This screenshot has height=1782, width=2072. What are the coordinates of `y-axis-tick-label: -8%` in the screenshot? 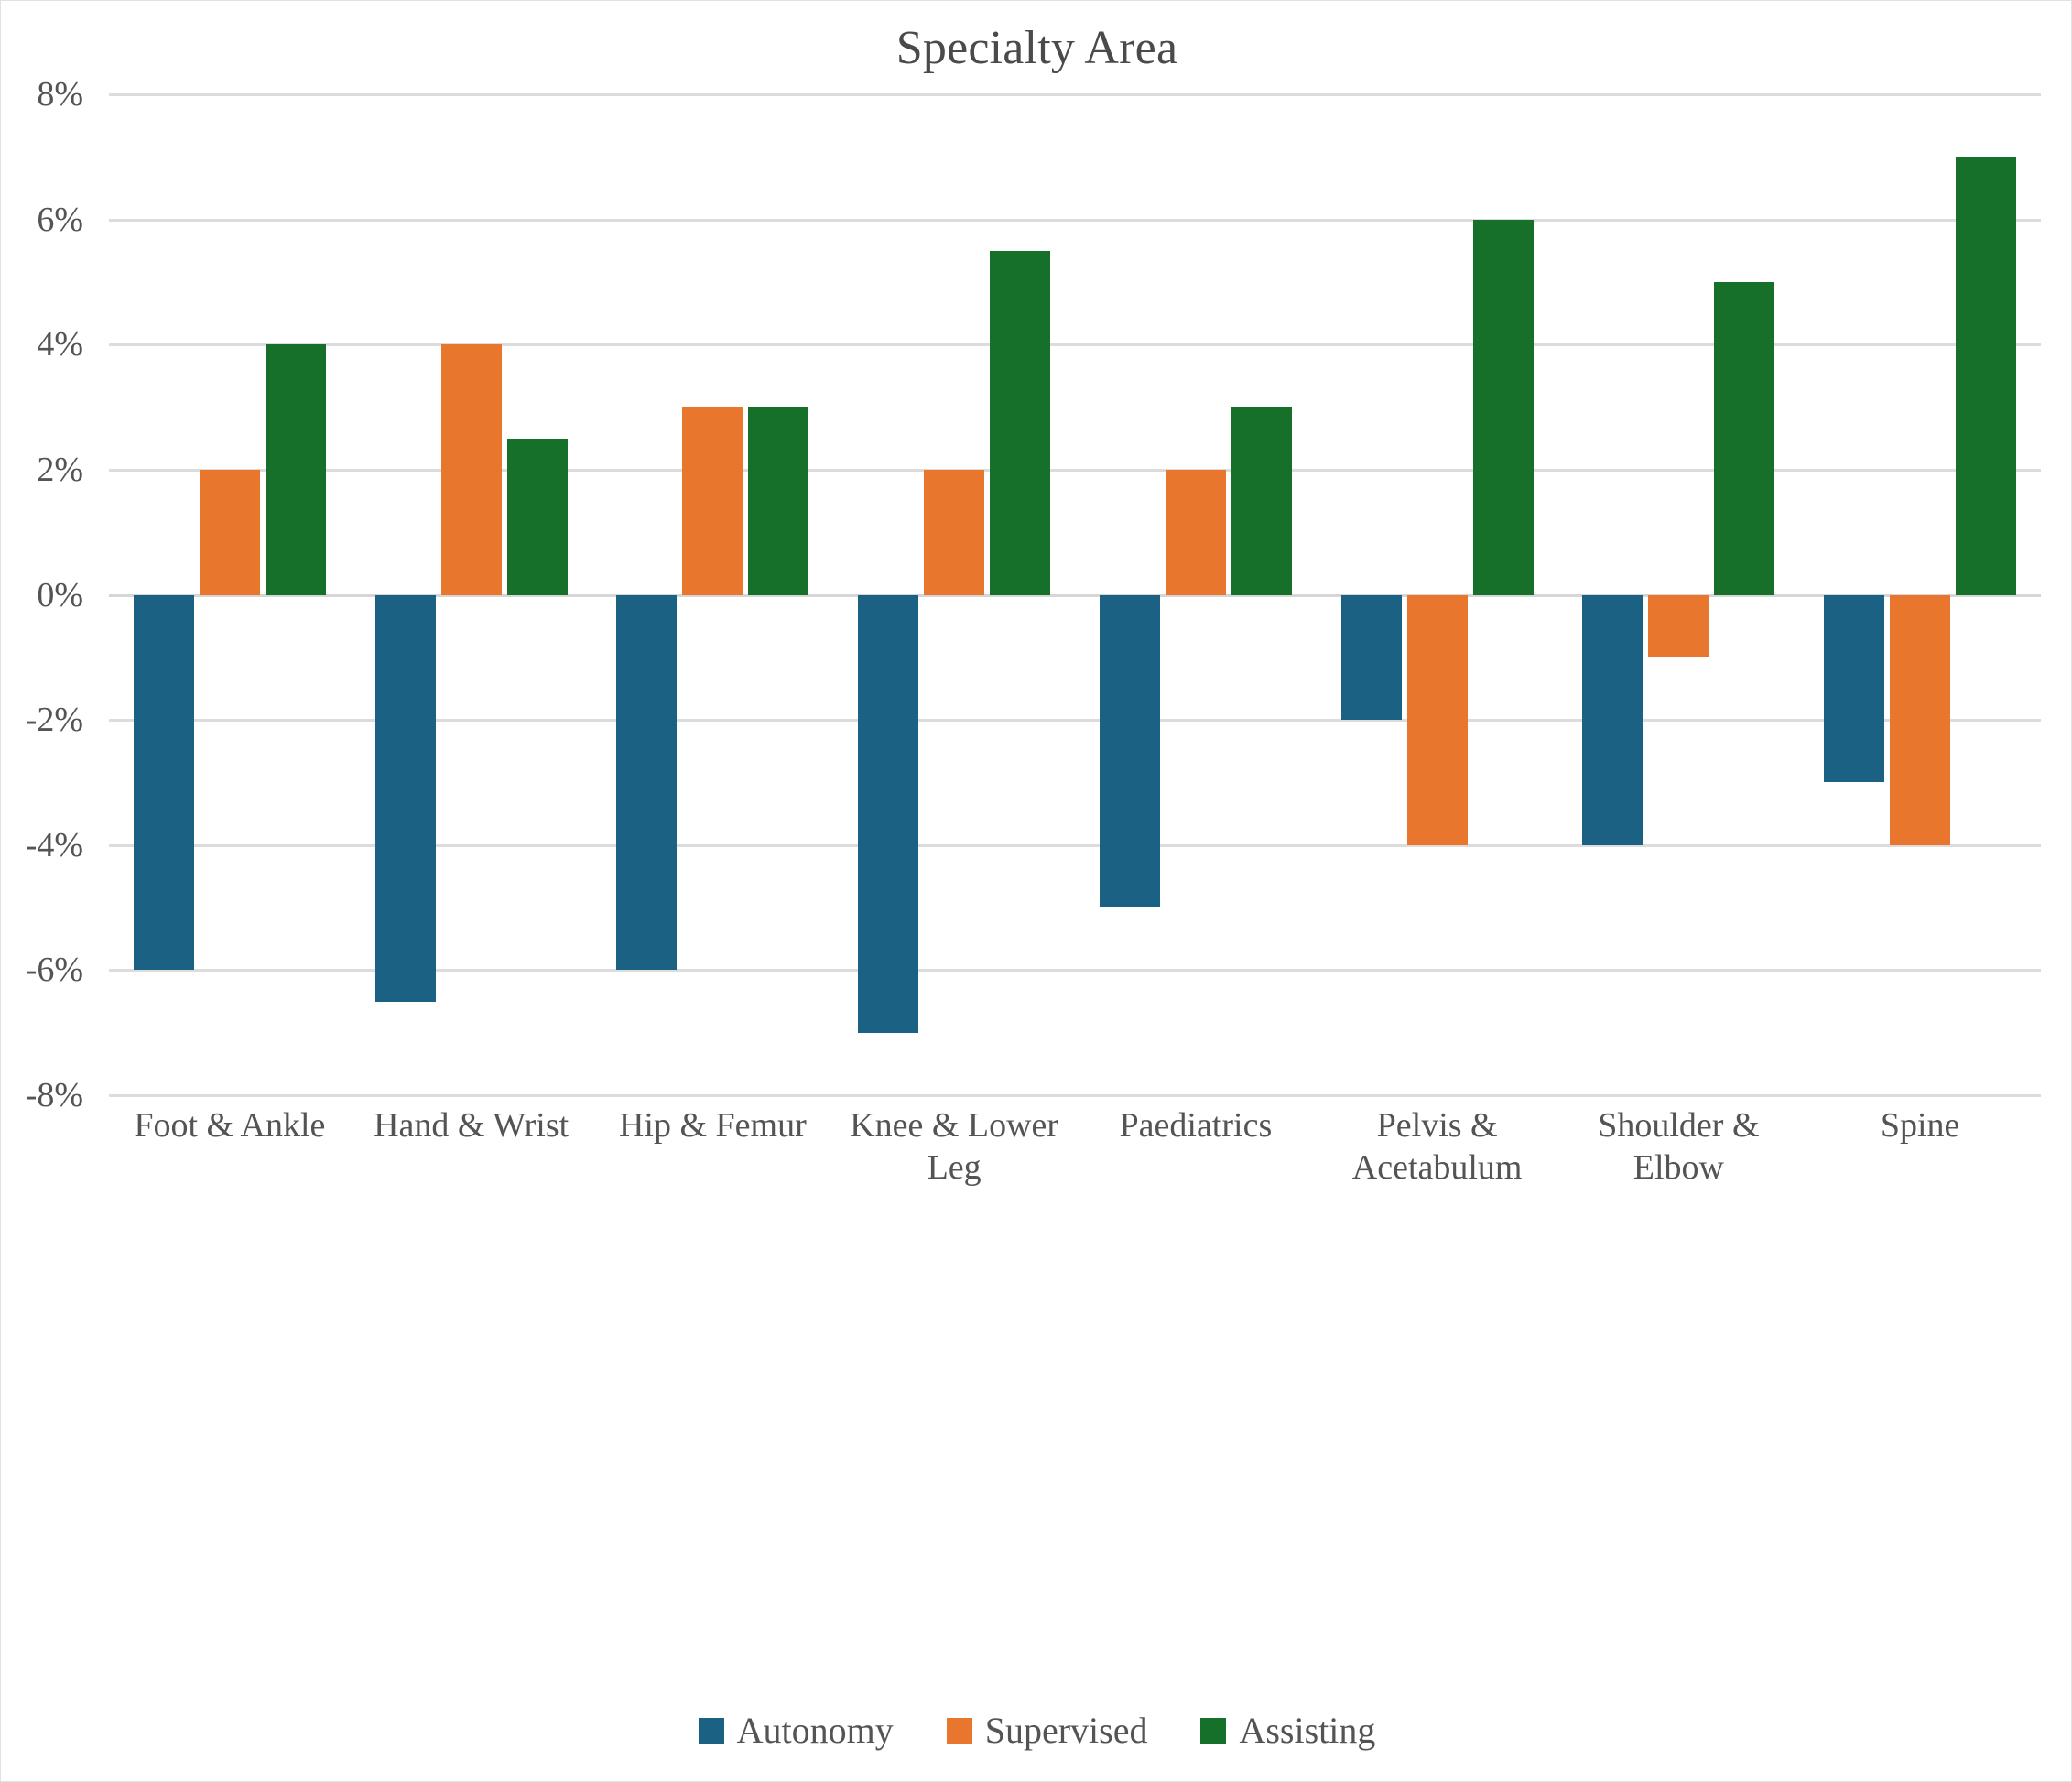 It's located at (54, 1095).